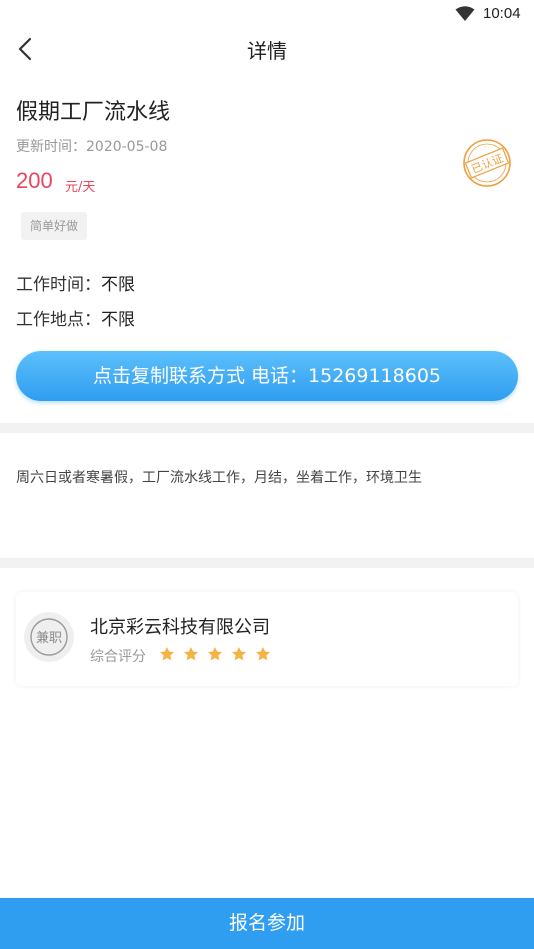 This screenshot has width=534, height=949. Describe the element at coordinates (118, 285) in the screenshot. I see `work-time-value: 不限` at that location.